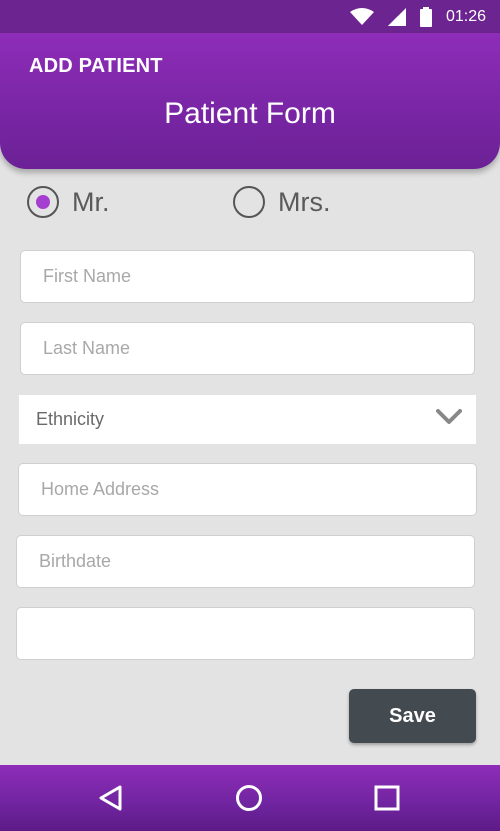 This screenshot has width=500, height=831. What do you see at coordinates (249, 202) in the screenshot?
I see `radio-unselected-icon` at bounding box center [249, 202].